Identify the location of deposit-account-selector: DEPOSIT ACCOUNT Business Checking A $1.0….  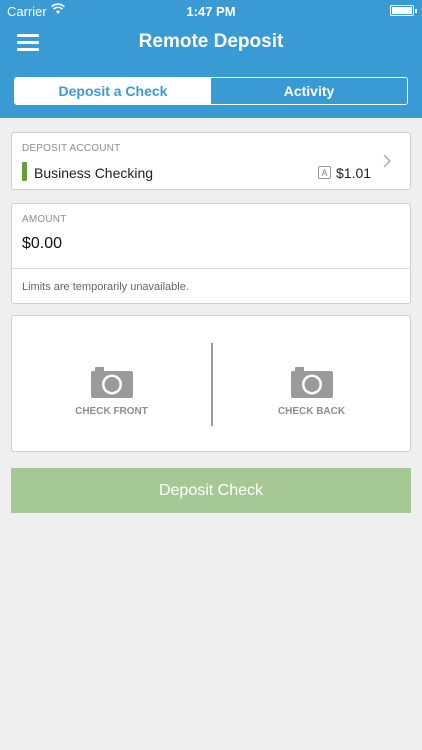
(211, 161).